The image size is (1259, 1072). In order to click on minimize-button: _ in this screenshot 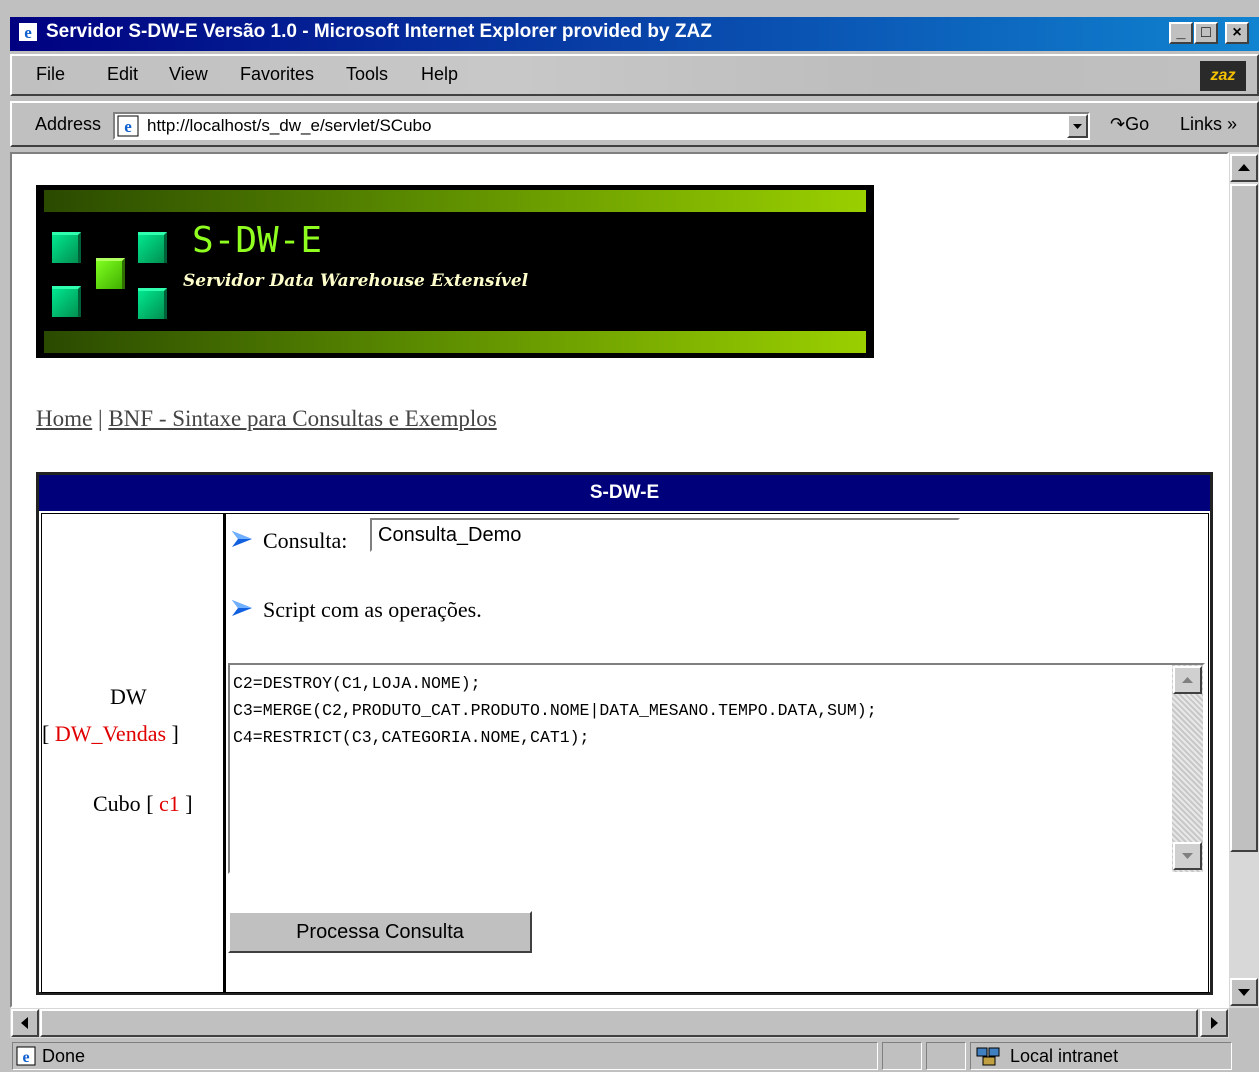, I will do `click(1181, 33)`.